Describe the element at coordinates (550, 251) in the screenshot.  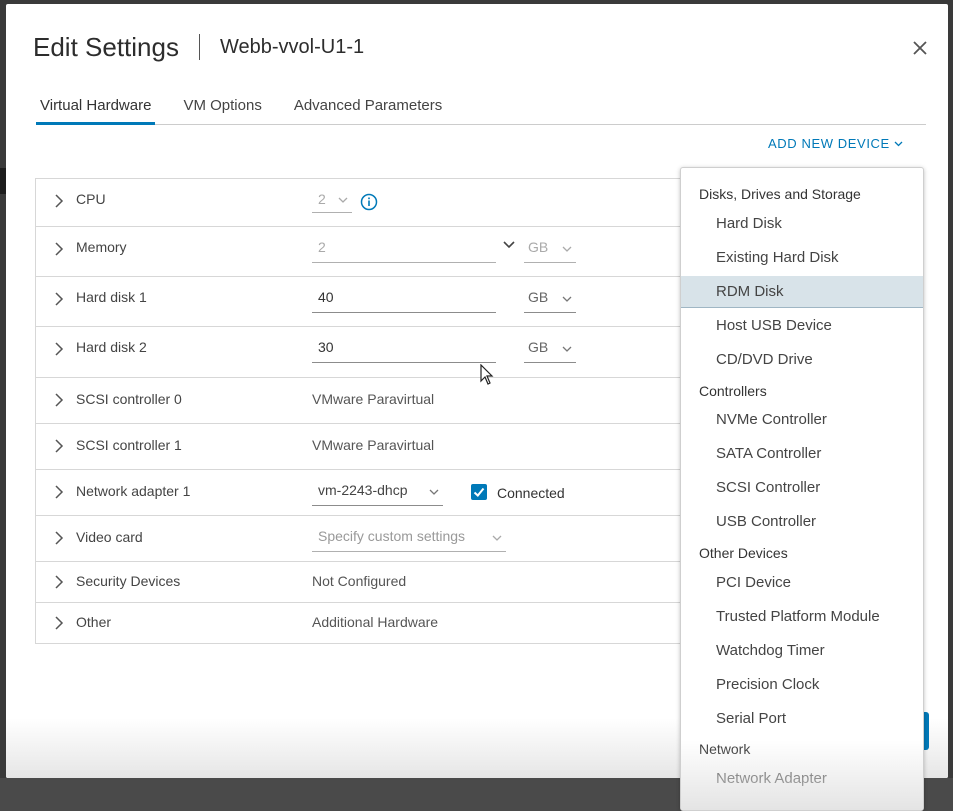
I see `memory-unit-select: GB` at that location.